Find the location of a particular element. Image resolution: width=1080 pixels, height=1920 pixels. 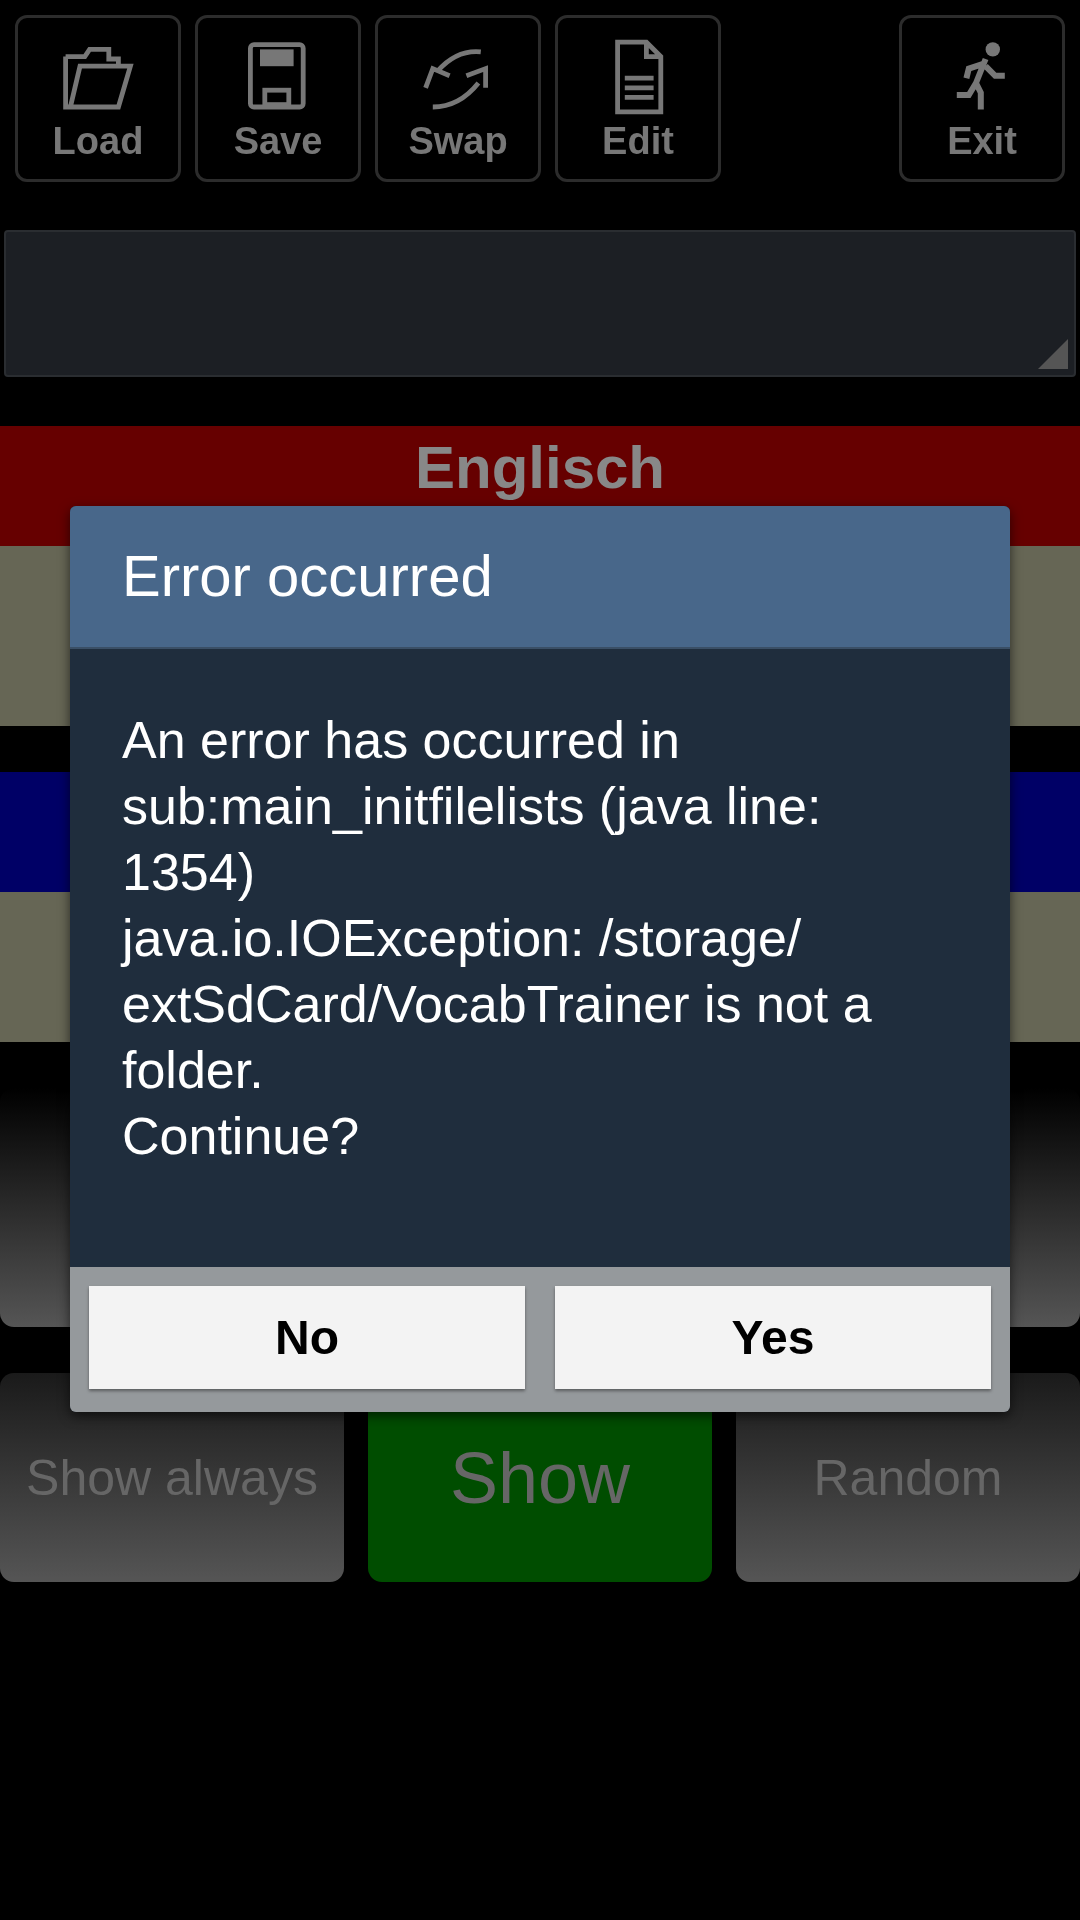

toolbar-button: Load is located at coordinates (98, 98).